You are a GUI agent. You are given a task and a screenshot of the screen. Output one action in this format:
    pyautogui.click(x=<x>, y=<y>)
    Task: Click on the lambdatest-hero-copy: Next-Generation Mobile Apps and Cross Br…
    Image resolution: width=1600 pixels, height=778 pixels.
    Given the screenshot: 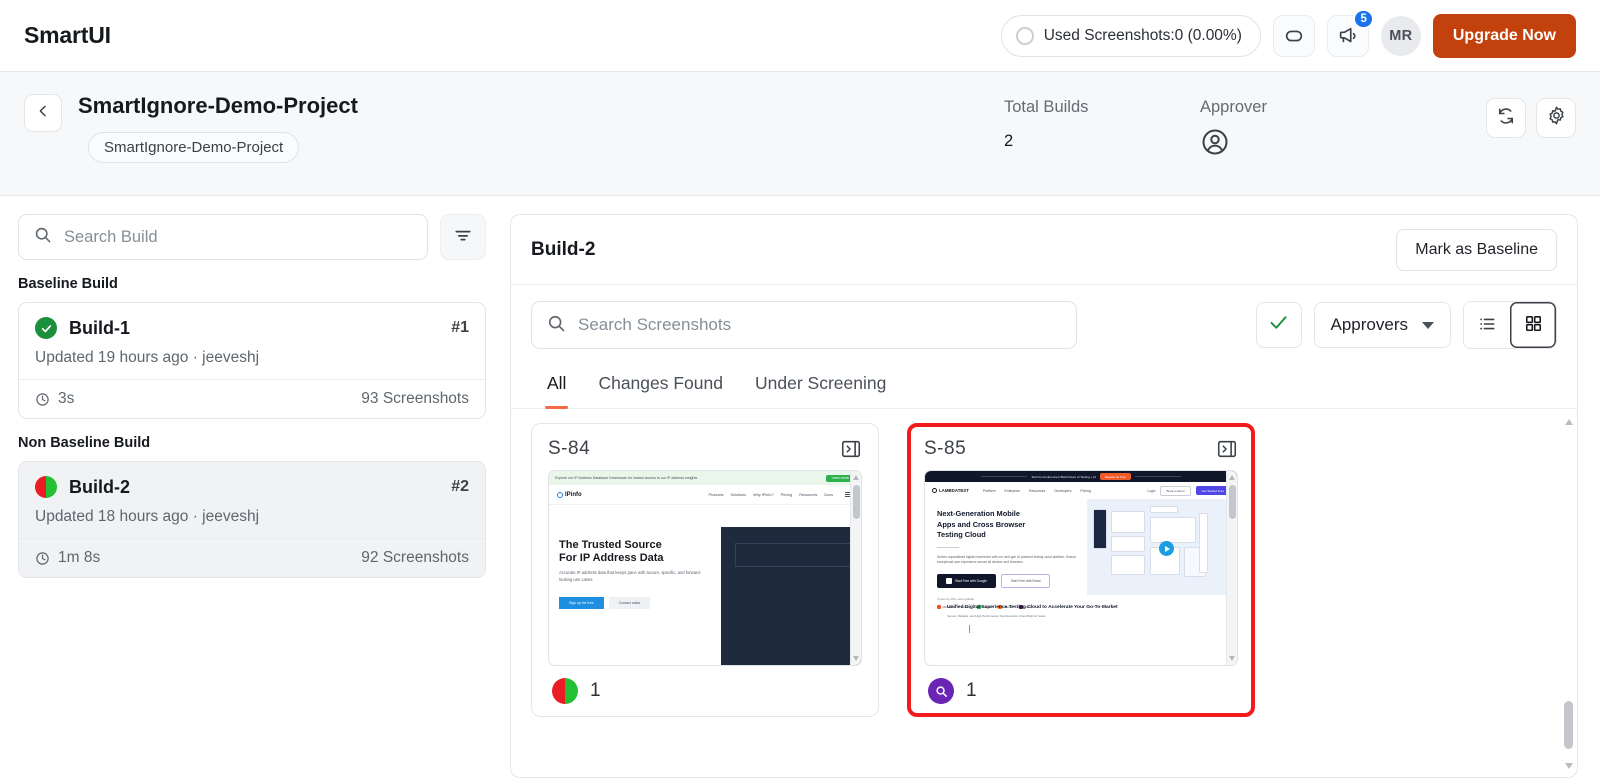 What is the action you would take?
    pyautogui.click(x=1006, y=554)
    